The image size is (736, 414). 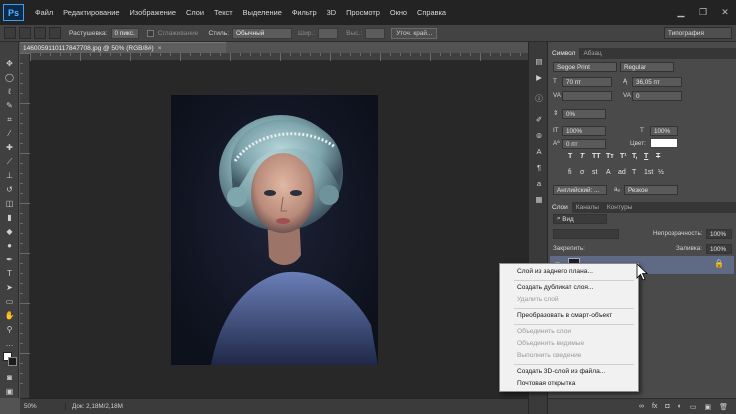 I want to click on menu-item-delete-layer: Удалить слой, so click(x=538, y=299).